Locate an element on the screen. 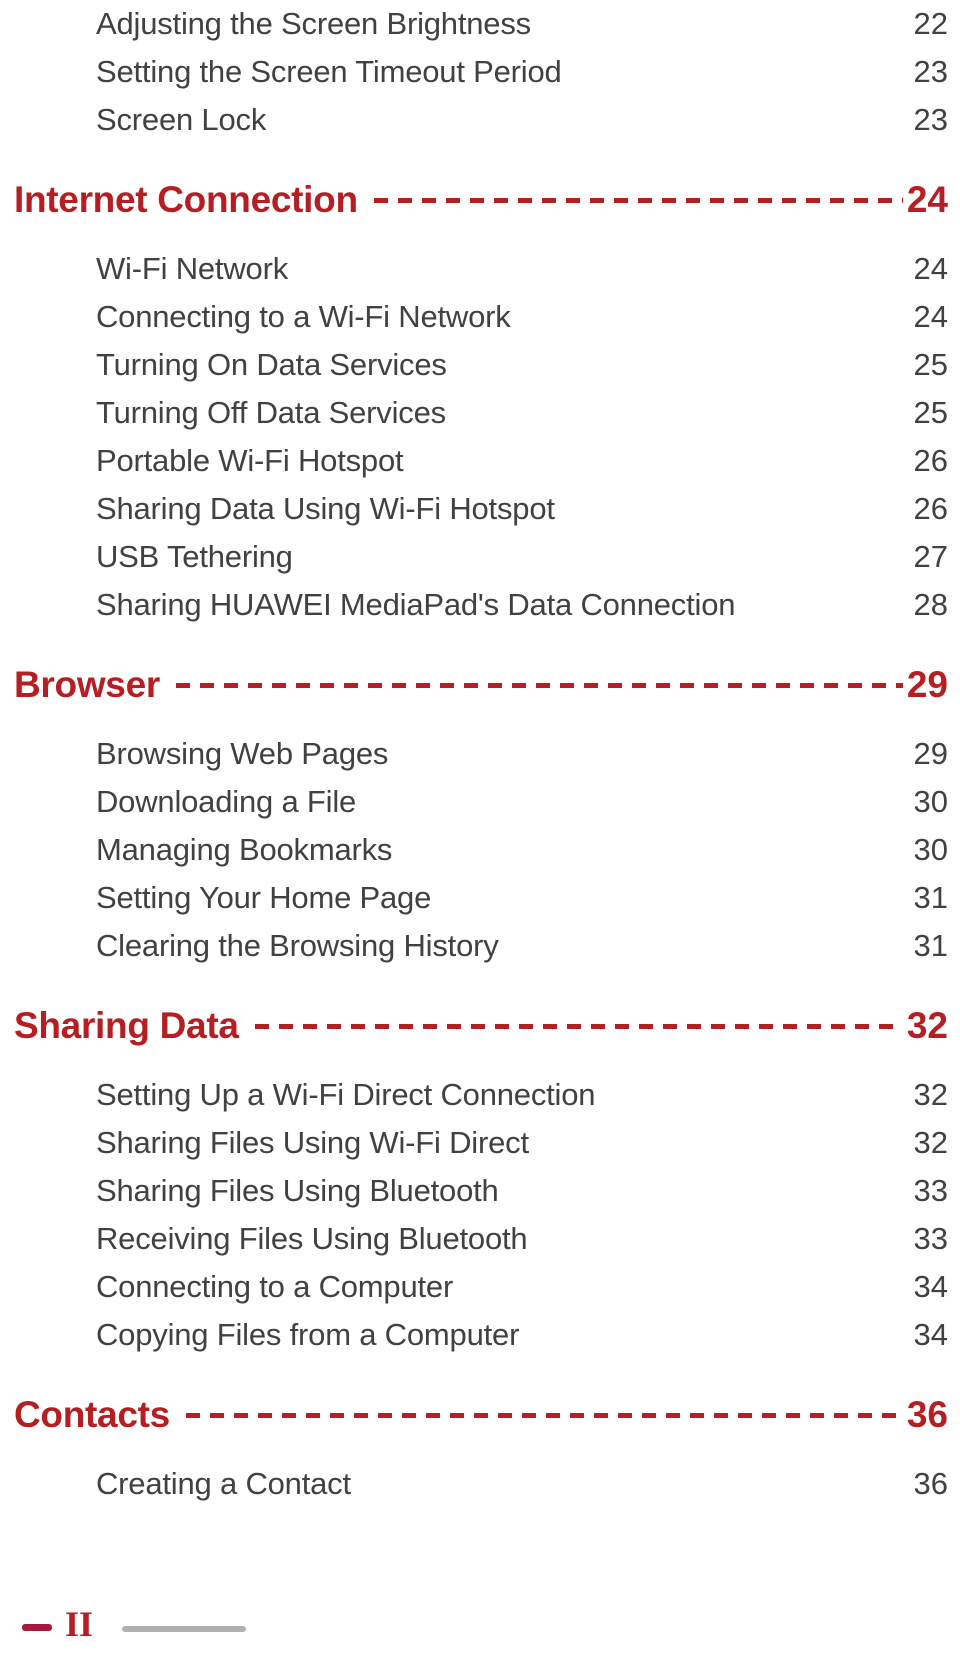  toc-entry-row: Setting Up a Wi-Fi Direct Connection 32 is located at coordinates (480, 1095).